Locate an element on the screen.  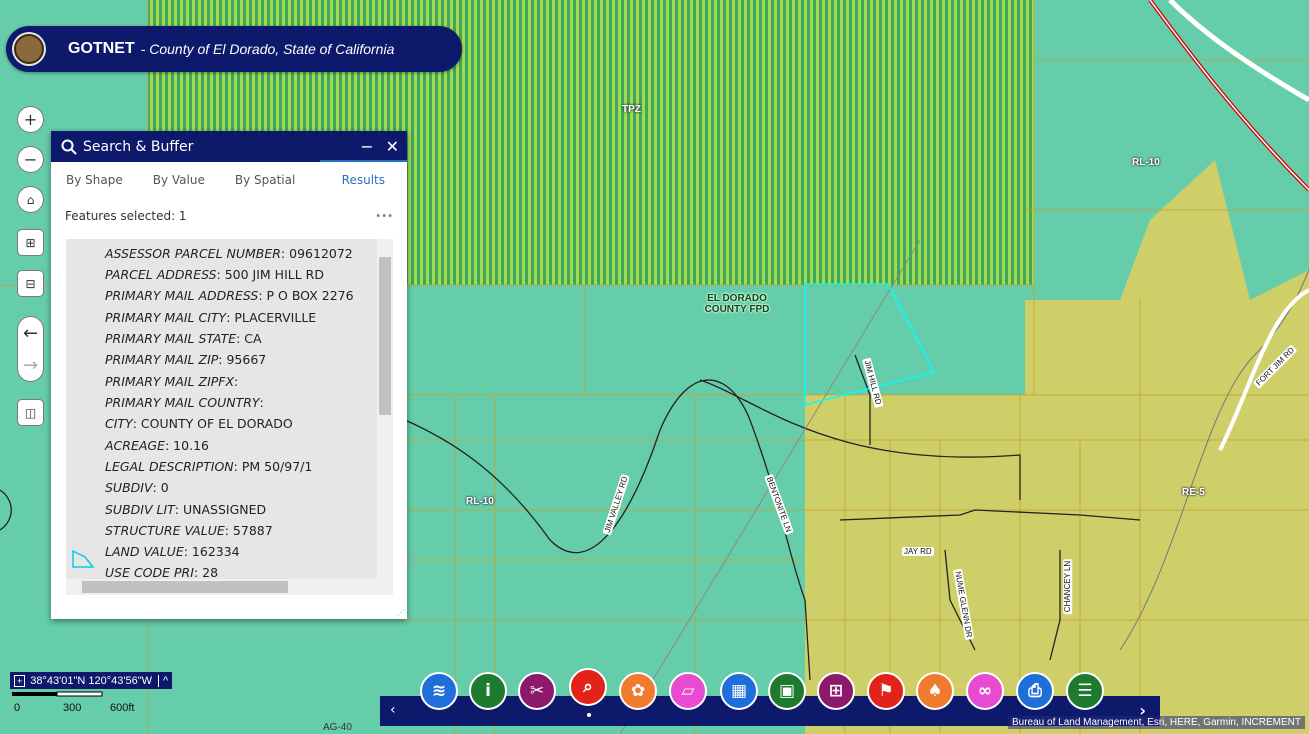
more-options-icon: ••• is located at coordinates (384, 216).